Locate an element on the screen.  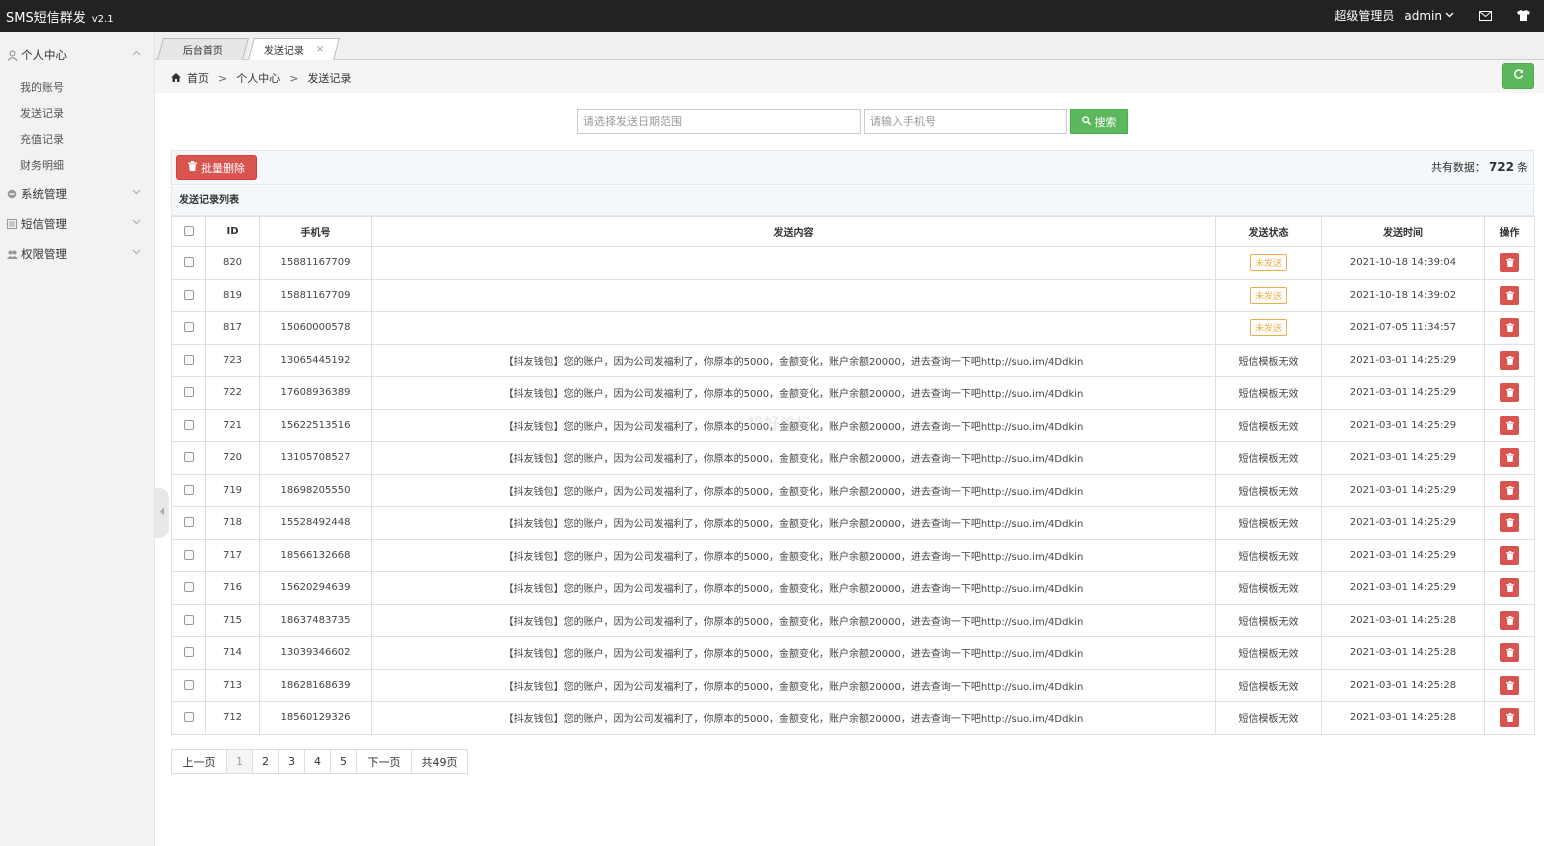
phone-cell: 15622513516 is located at coordinates (315, 425).